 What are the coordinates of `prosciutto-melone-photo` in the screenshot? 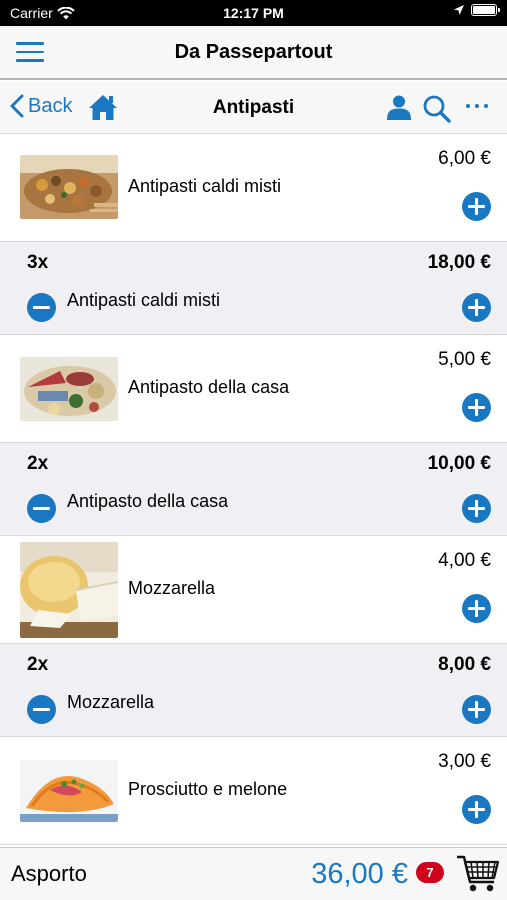 It's located at (69, 791).